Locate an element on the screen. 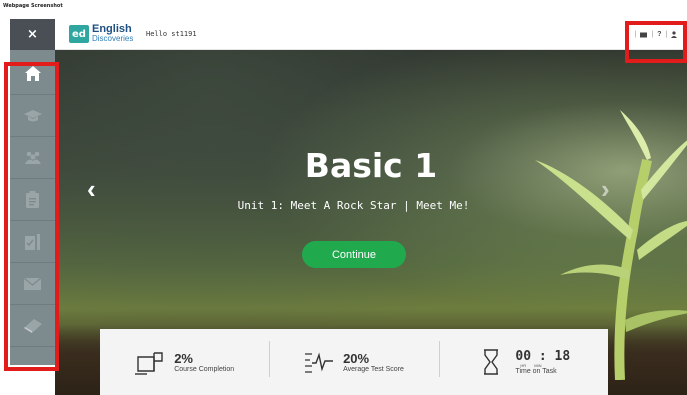 Image resolution: width=687 pixels, height=395 pixels. logo-text: English Discoveries is located at coordinates (113, 33).